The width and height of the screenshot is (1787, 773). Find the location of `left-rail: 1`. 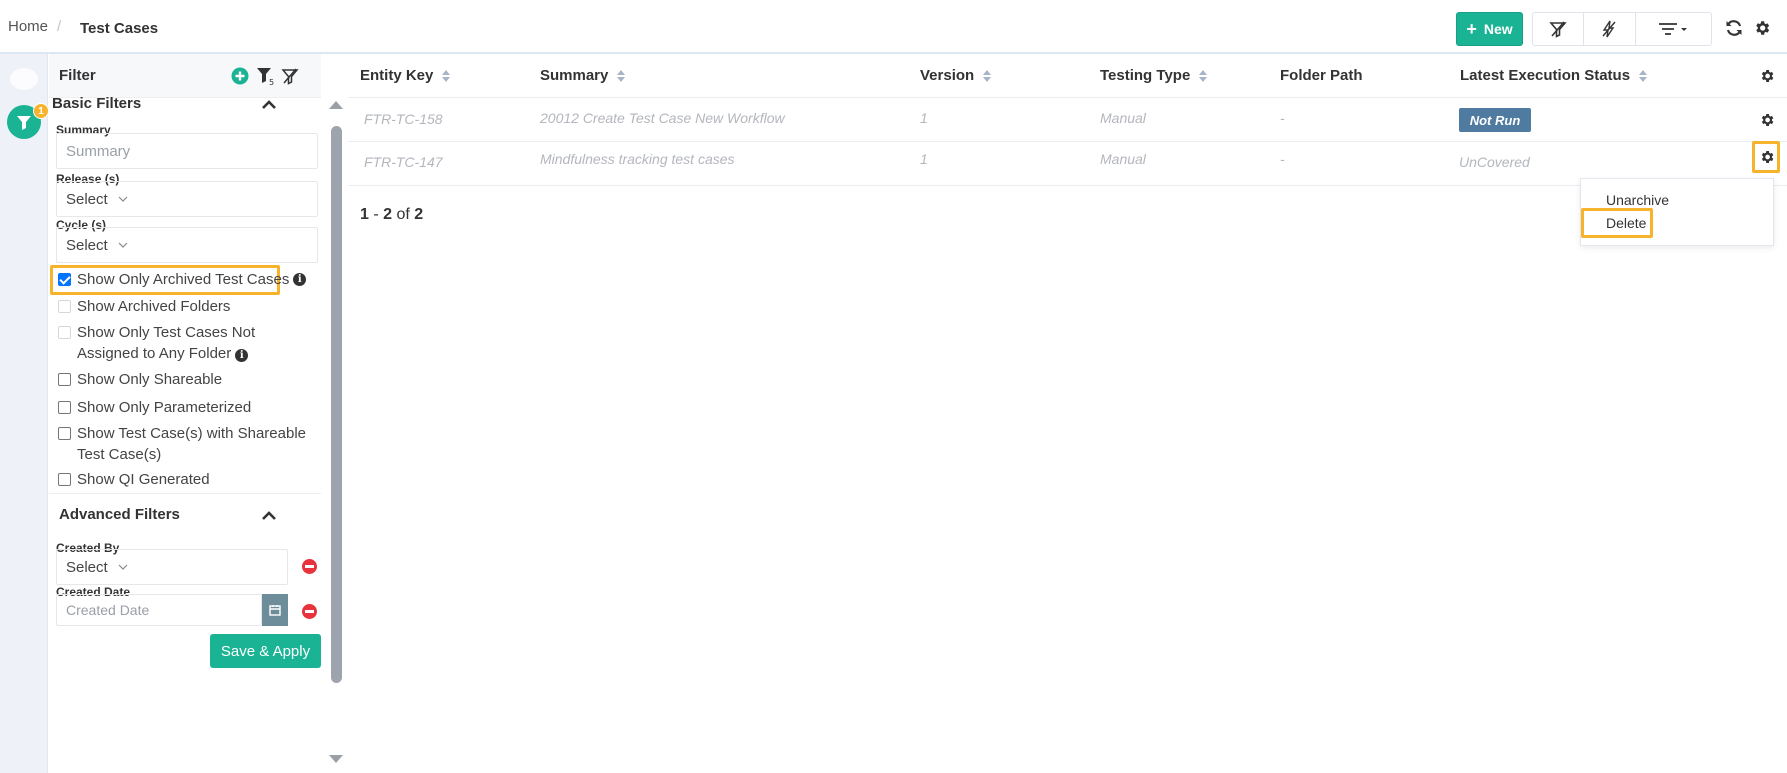

left-rail: 1 is located at coordinates (24, 413).